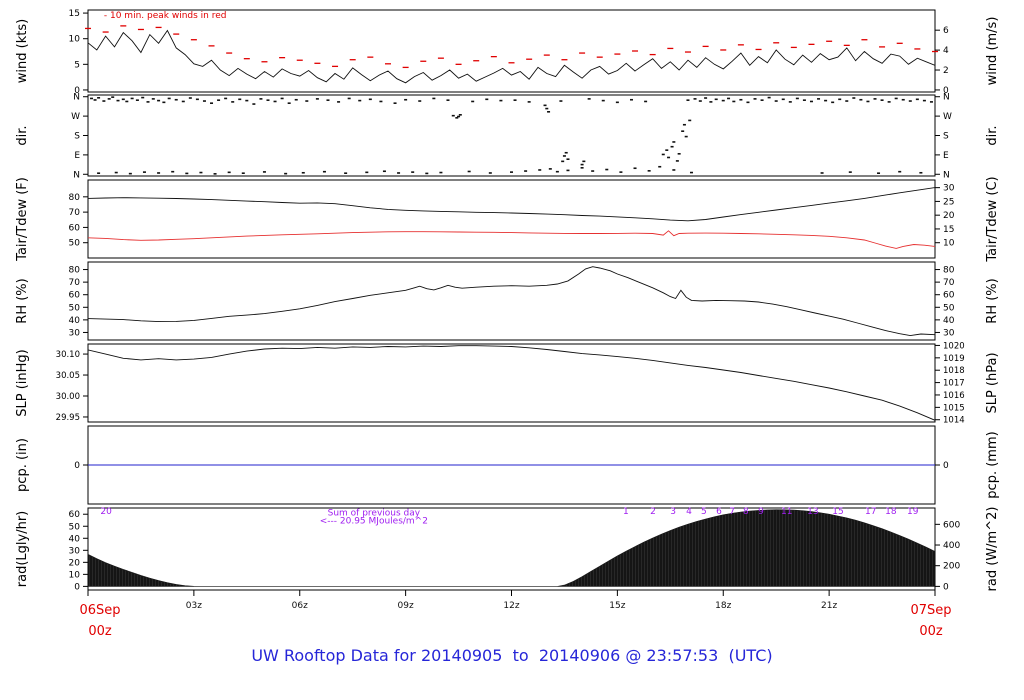 This screenshot has width=1024, height=700. What do you see at coordinates (77, 137) in the screenshot?
I see `dir-ytick-label-left: S` at bounding box center [77, 137].